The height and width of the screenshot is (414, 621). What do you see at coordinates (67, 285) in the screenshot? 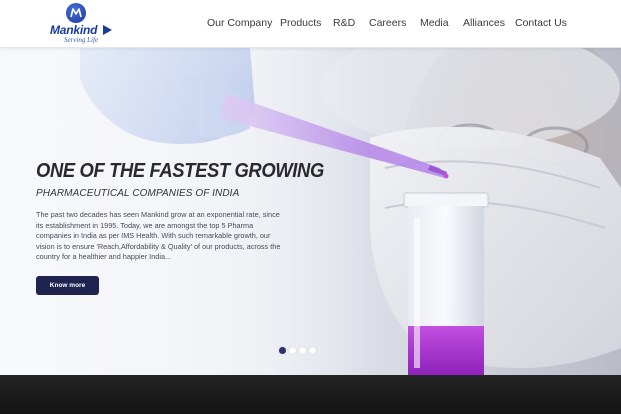
I see `know-more-button: Know more` at bounding box center [67, 285].